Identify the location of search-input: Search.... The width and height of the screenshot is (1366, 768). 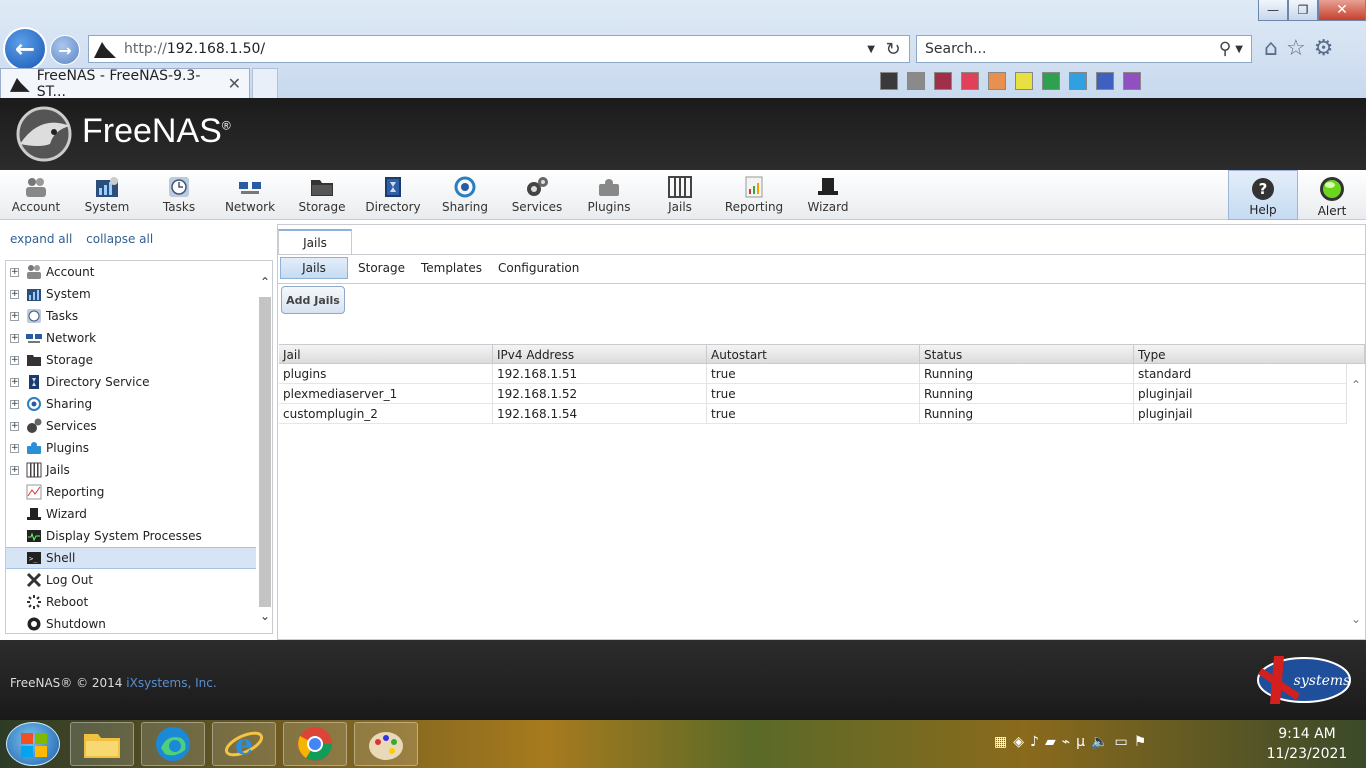
(955, 49).